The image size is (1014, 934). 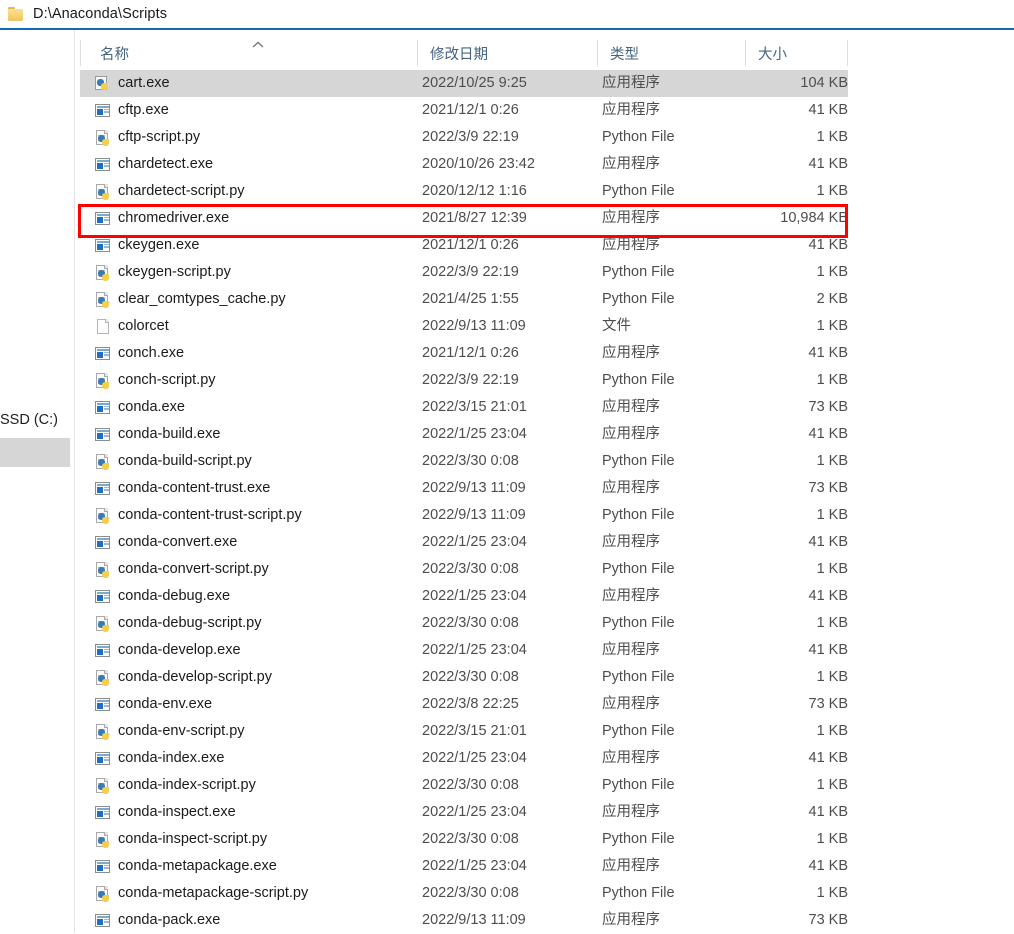 I want to click on file-date-modified: 2022/1/25 23:04, so click(x=474, y=866).